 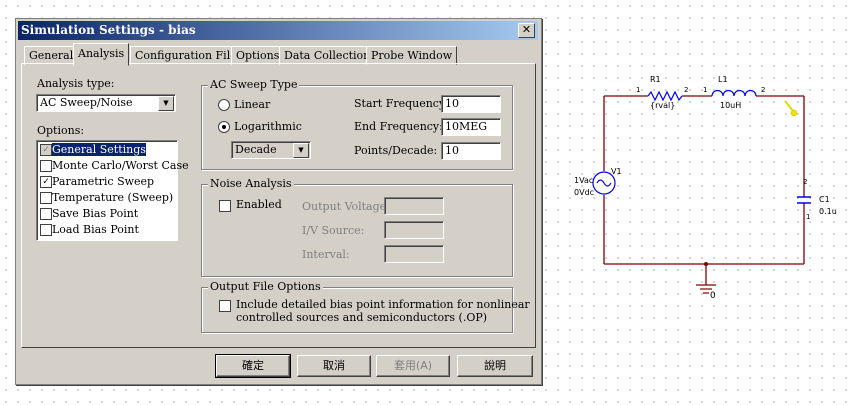 I want to click on l1-name: L1, so click(x=723, y=79).